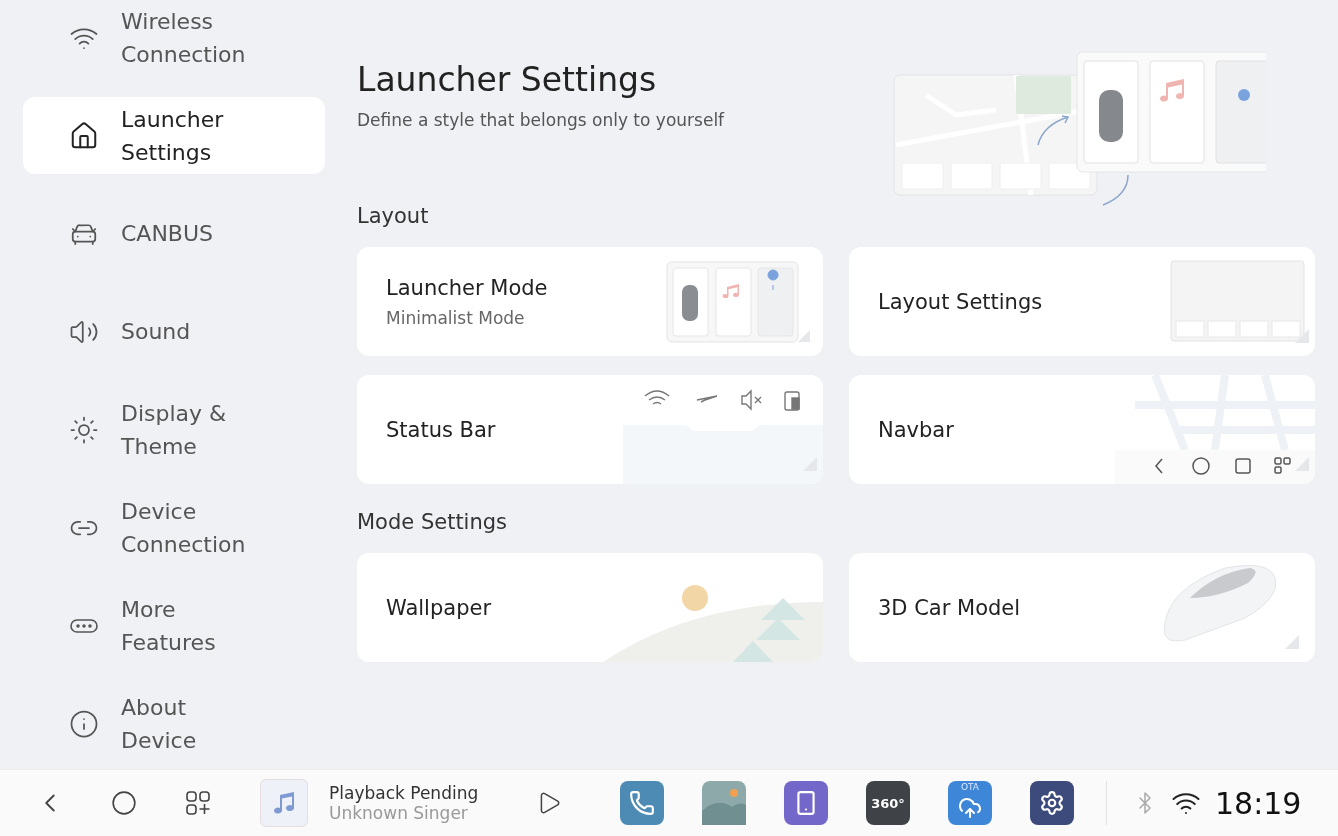  Describe the element at coordinates (156, 332) in the screenshot. I see `sidebar-label: Sound` at that location.